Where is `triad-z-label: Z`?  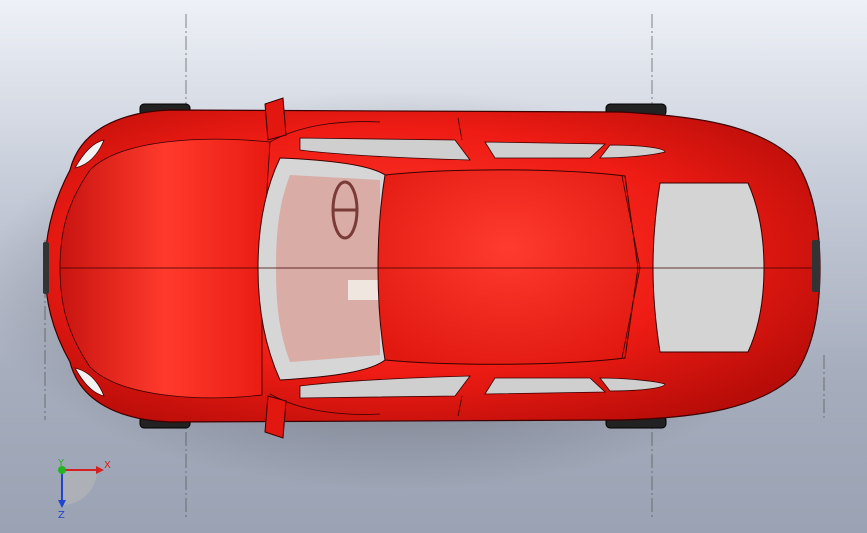
triad-z-label: Z is located at coordinates (61, 515).